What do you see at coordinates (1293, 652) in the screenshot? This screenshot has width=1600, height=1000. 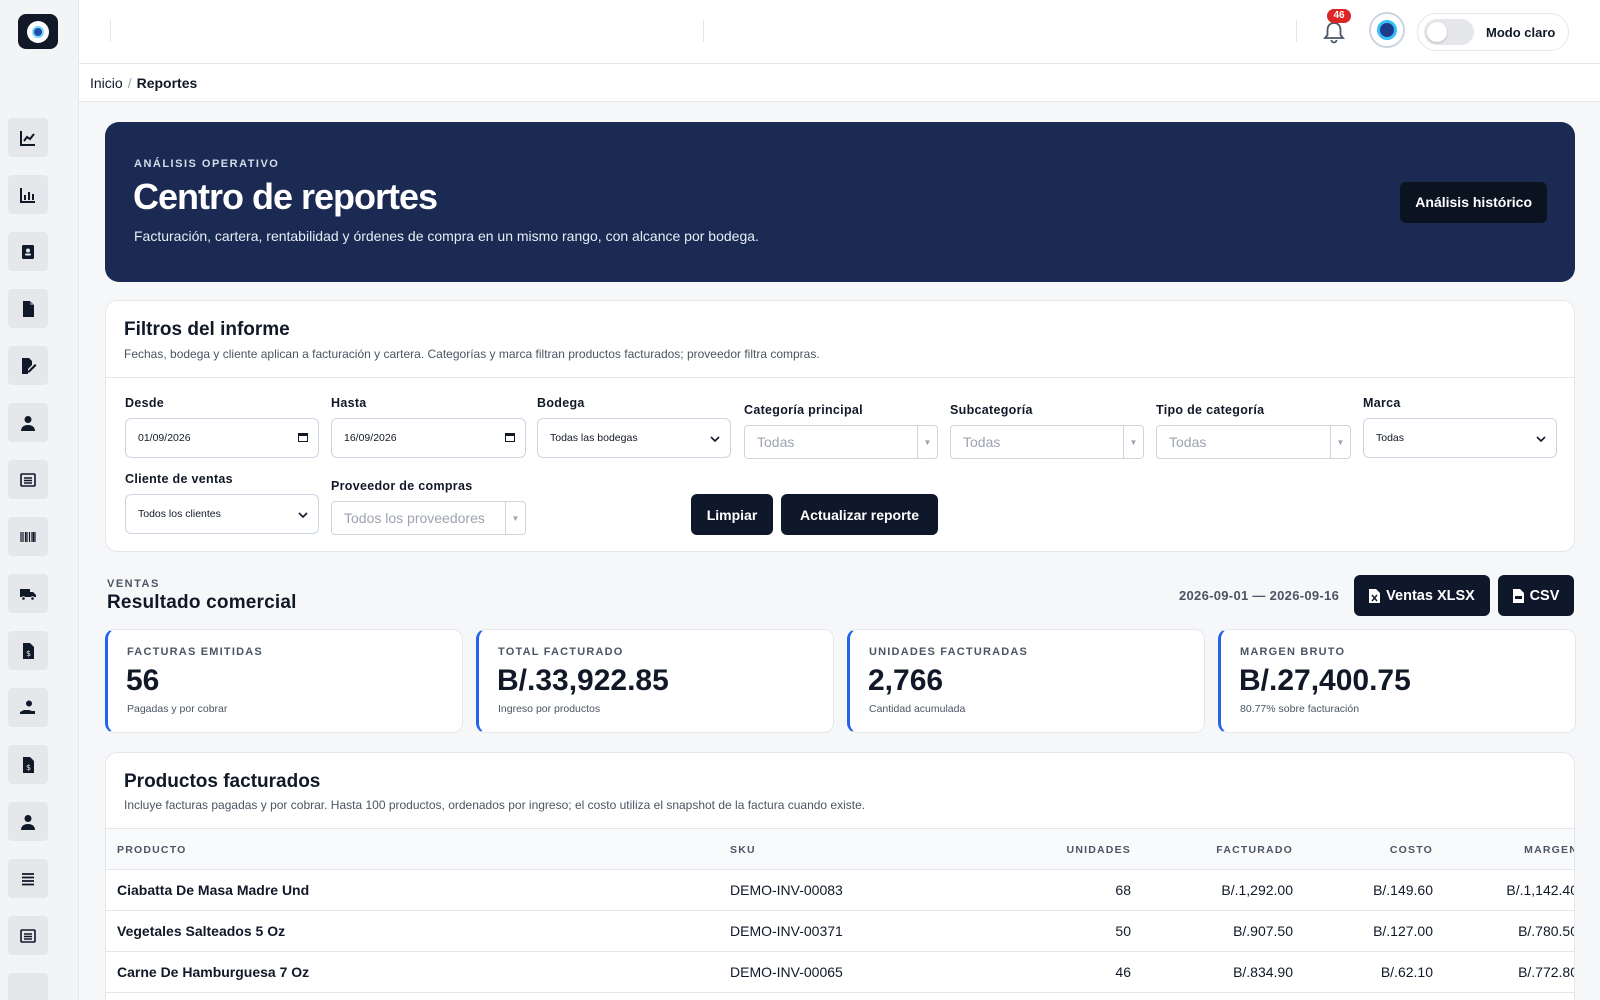 I see `kpi-label: MARGEN BRUTO` at bounding box center [1293, 652].